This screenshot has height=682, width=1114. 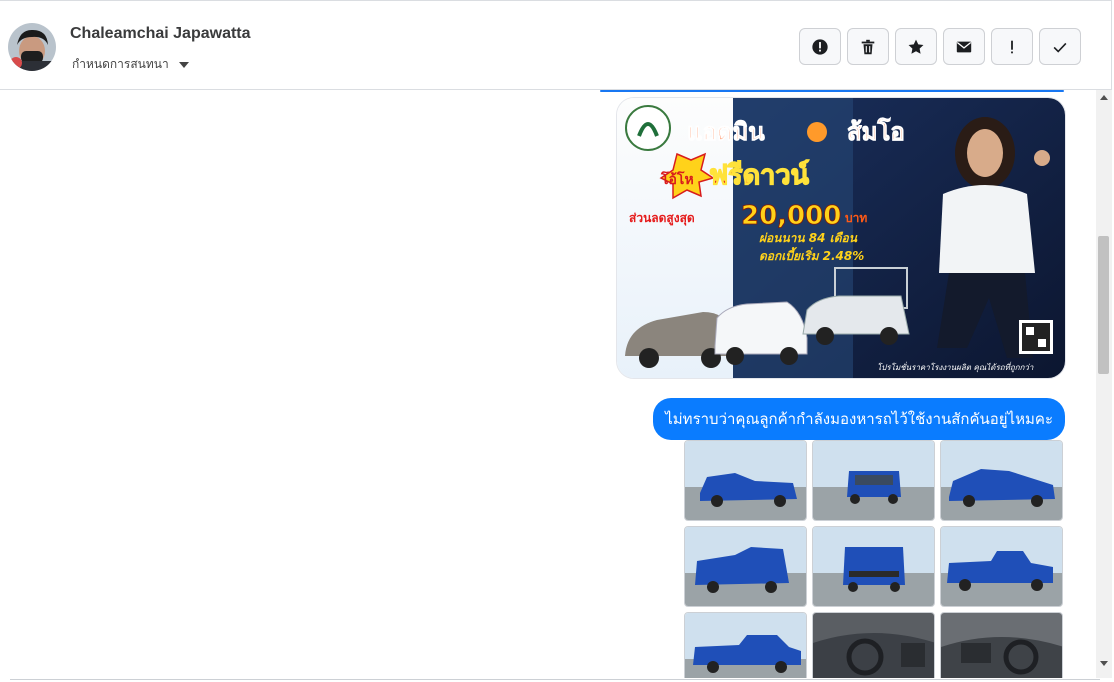 I want to click on promo-discount-label: ส่วนลดสูงสุด, so click(x=662, y=218).